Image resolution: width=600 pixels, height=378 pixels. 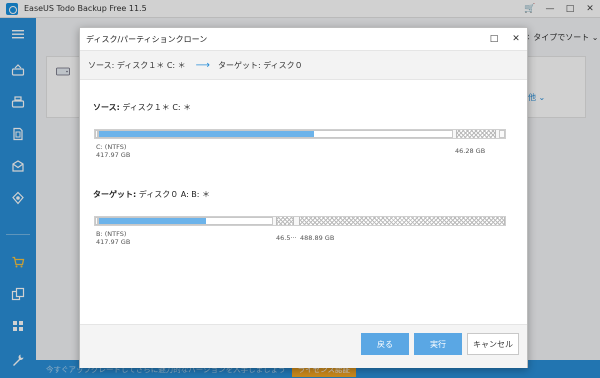 What do you see at coordinates (438, 344) in the screenshot?
I see `execute-button: 実行` at bounding box center [438, 344].